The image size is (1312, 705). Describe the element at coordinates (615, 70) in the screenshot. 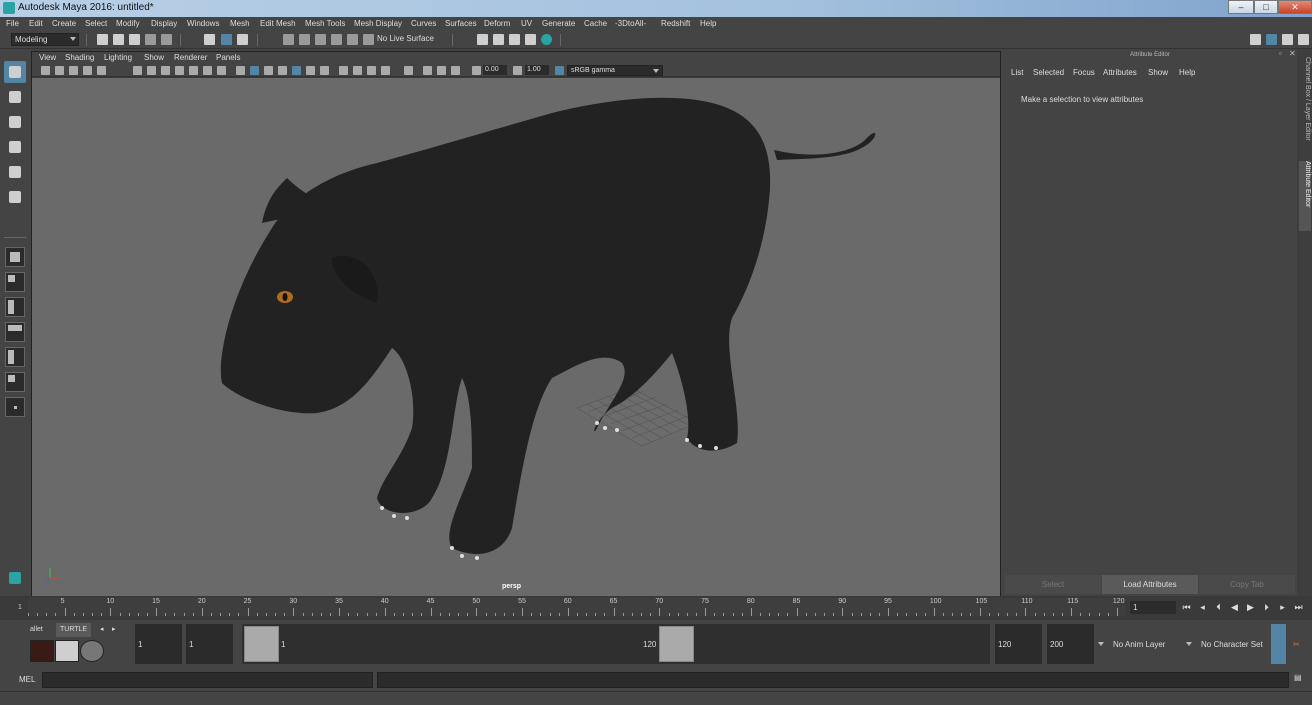

I see `color-space-dropdown: sRGB gamma` at that location.